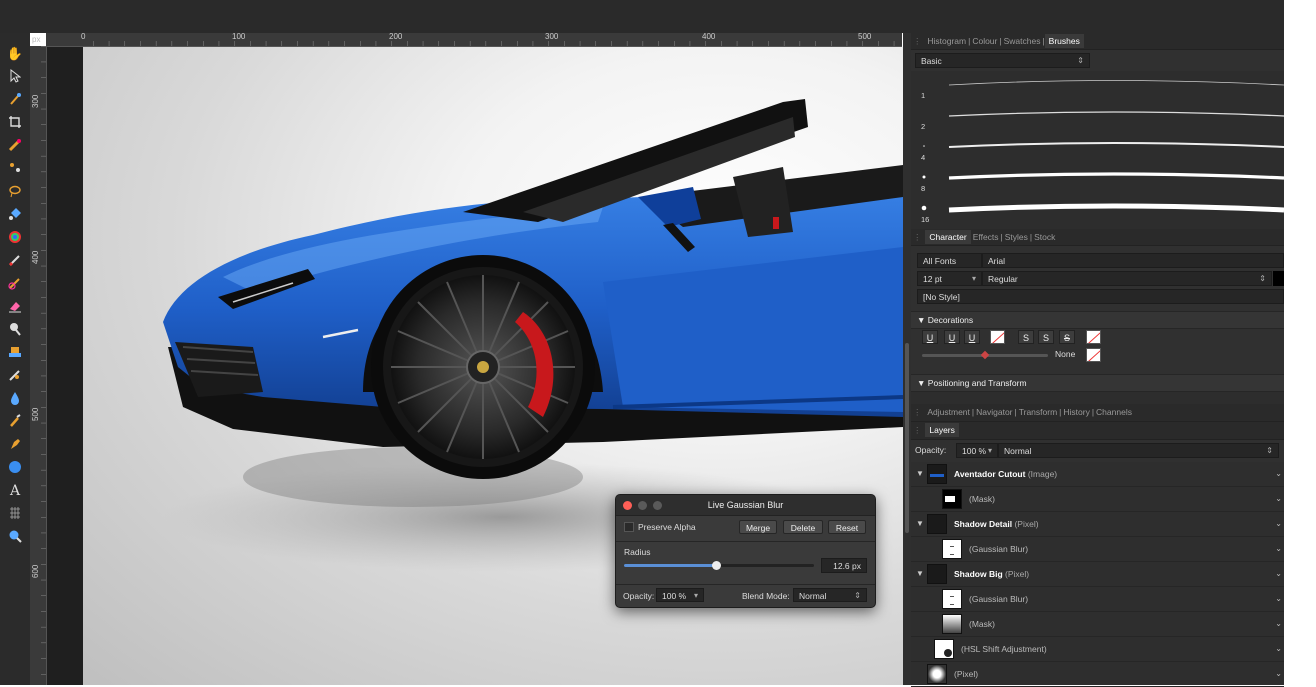  What do you see at coordinates (1016, 237) in the screenshot?
I see `tab-styles: Styles` at bounding box center [1016, 237].